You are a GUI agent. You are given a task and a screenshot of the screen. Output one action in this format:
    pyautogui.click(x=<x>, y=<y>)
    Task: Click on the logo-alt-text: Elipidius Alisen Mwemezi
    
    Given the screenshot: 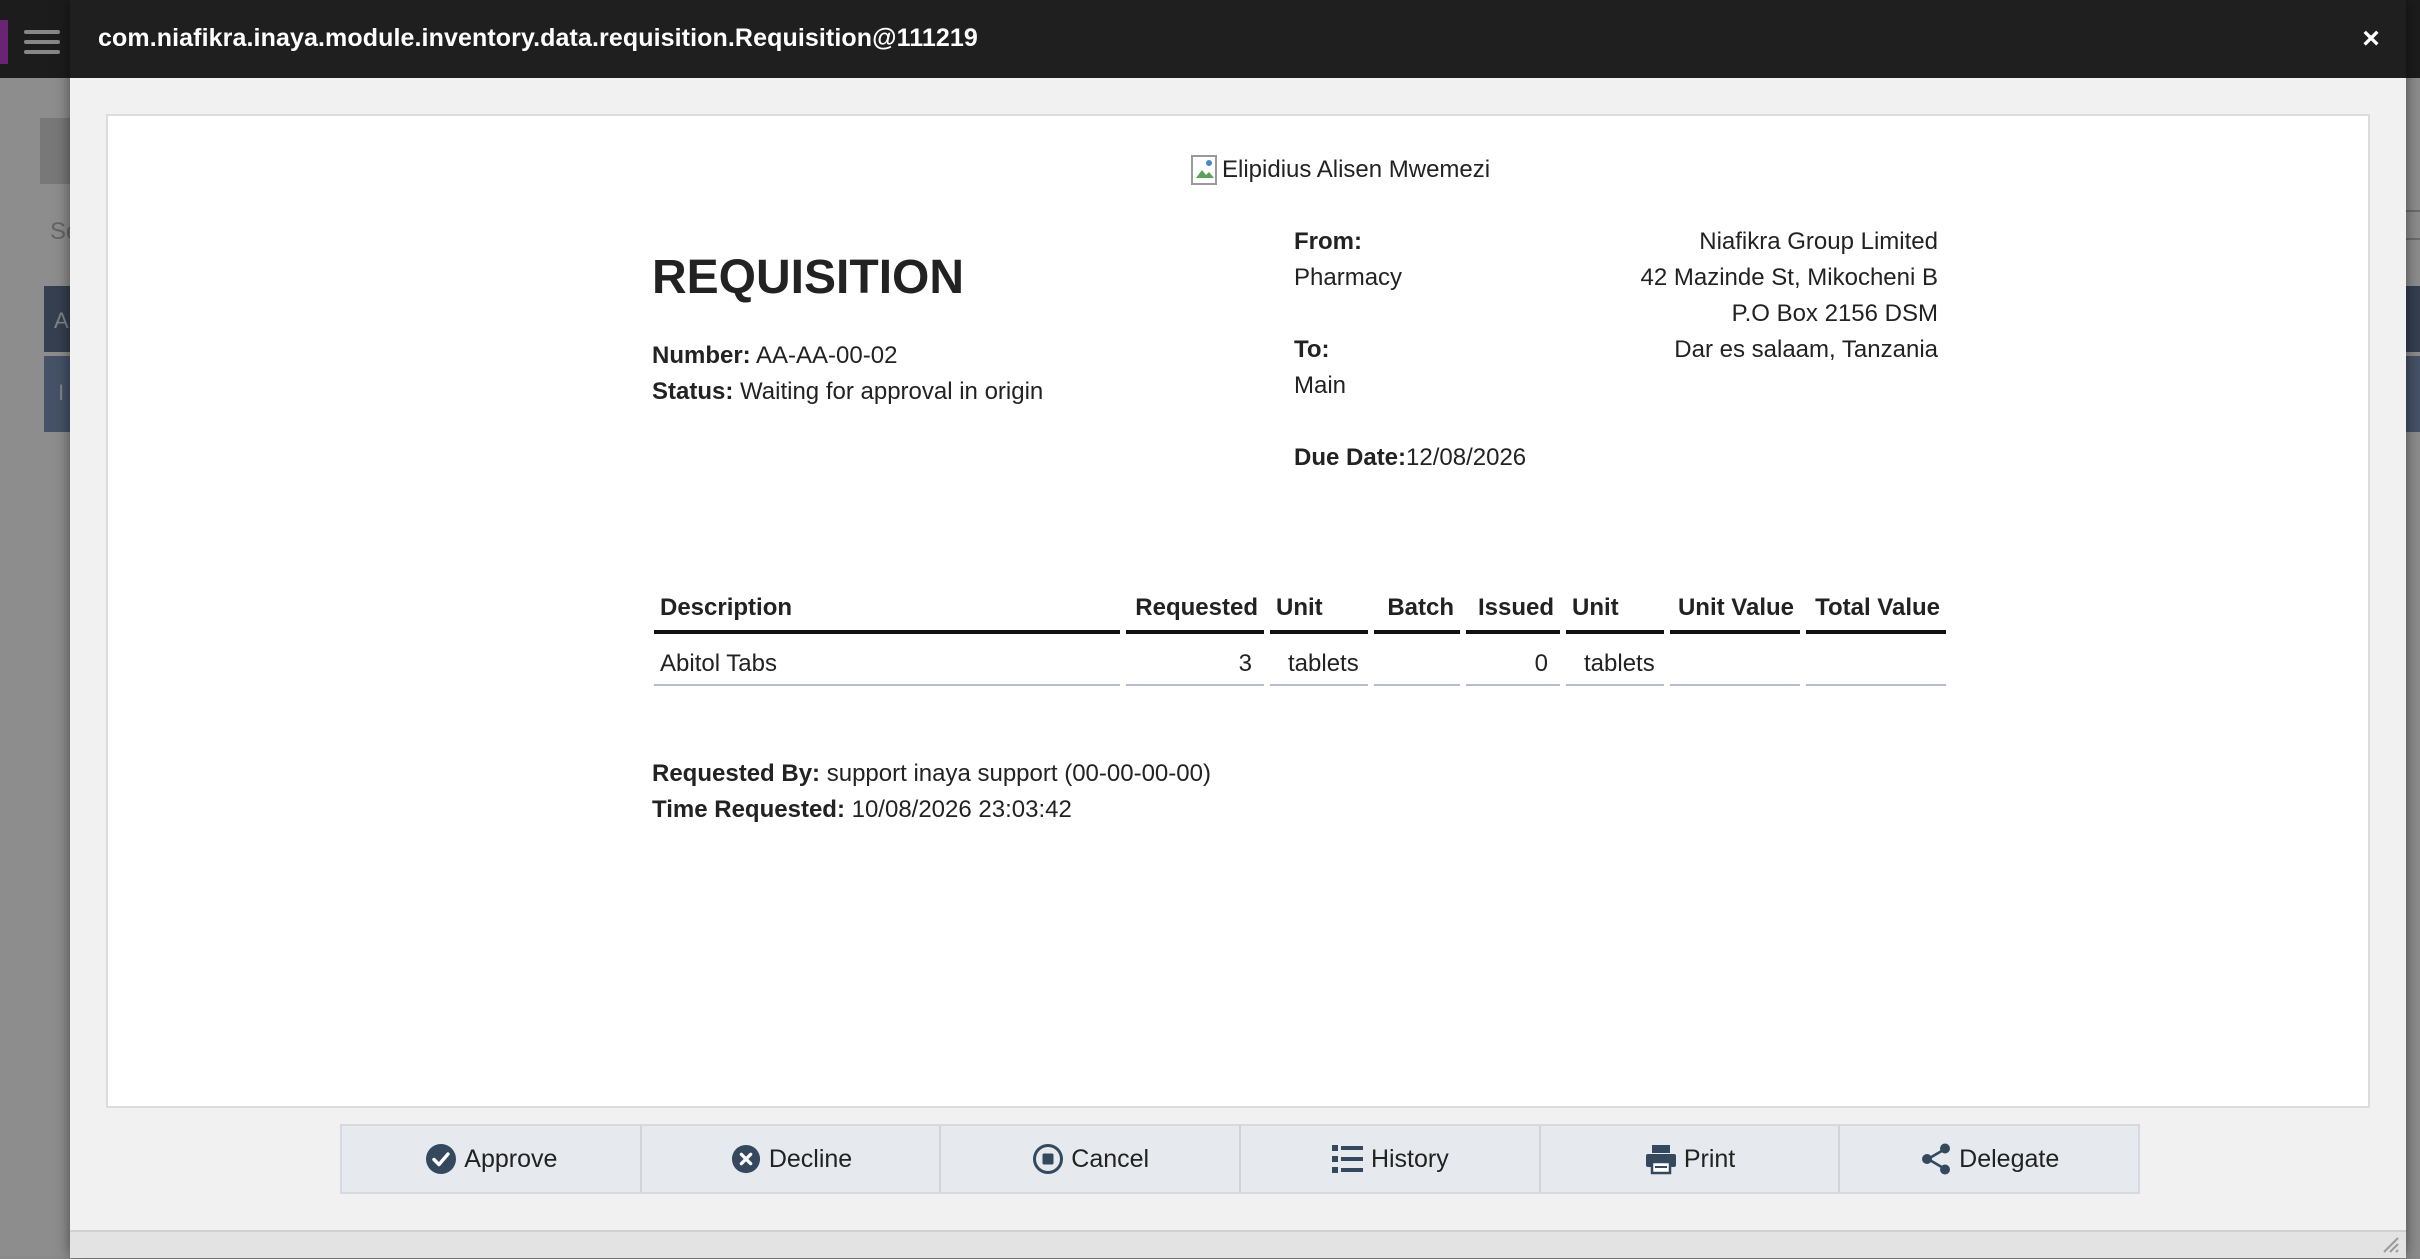 What is the action you would take?
    pyautogui.click(x=1356, y=169)
    